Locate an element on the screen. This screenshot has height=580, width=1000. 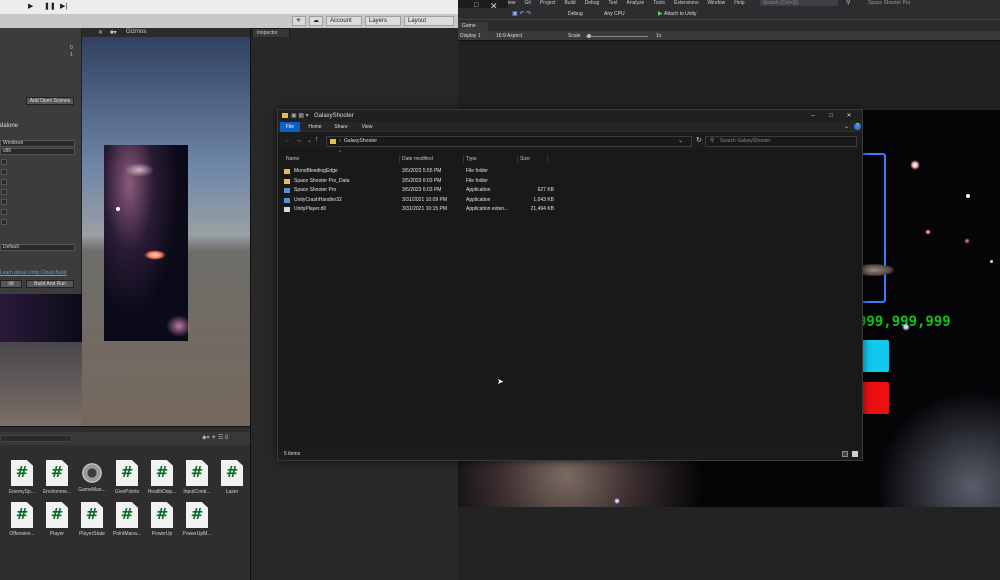
gizmos-dropdown: Gizmos is located at coordinates (136, 32).